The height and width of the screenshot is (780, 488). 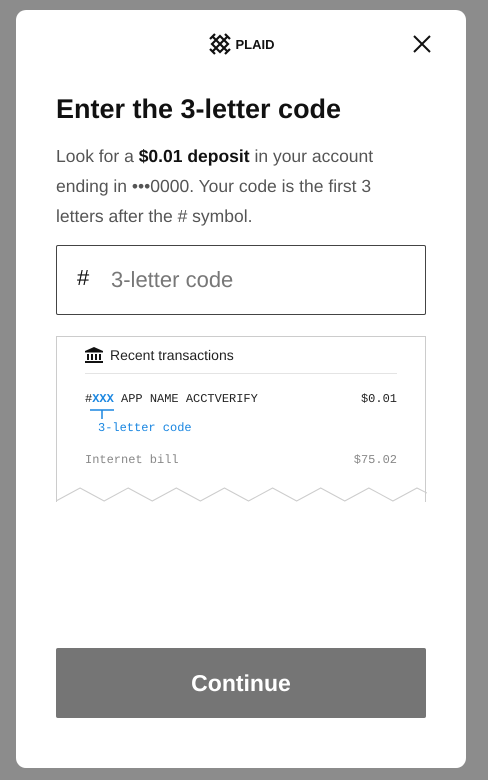 I want to click on instructions-text: Look for a $0.01 deposit in your account ending in •••0000. Your code is the first 3 letters after the # symbol., so click(x=215, y=186).